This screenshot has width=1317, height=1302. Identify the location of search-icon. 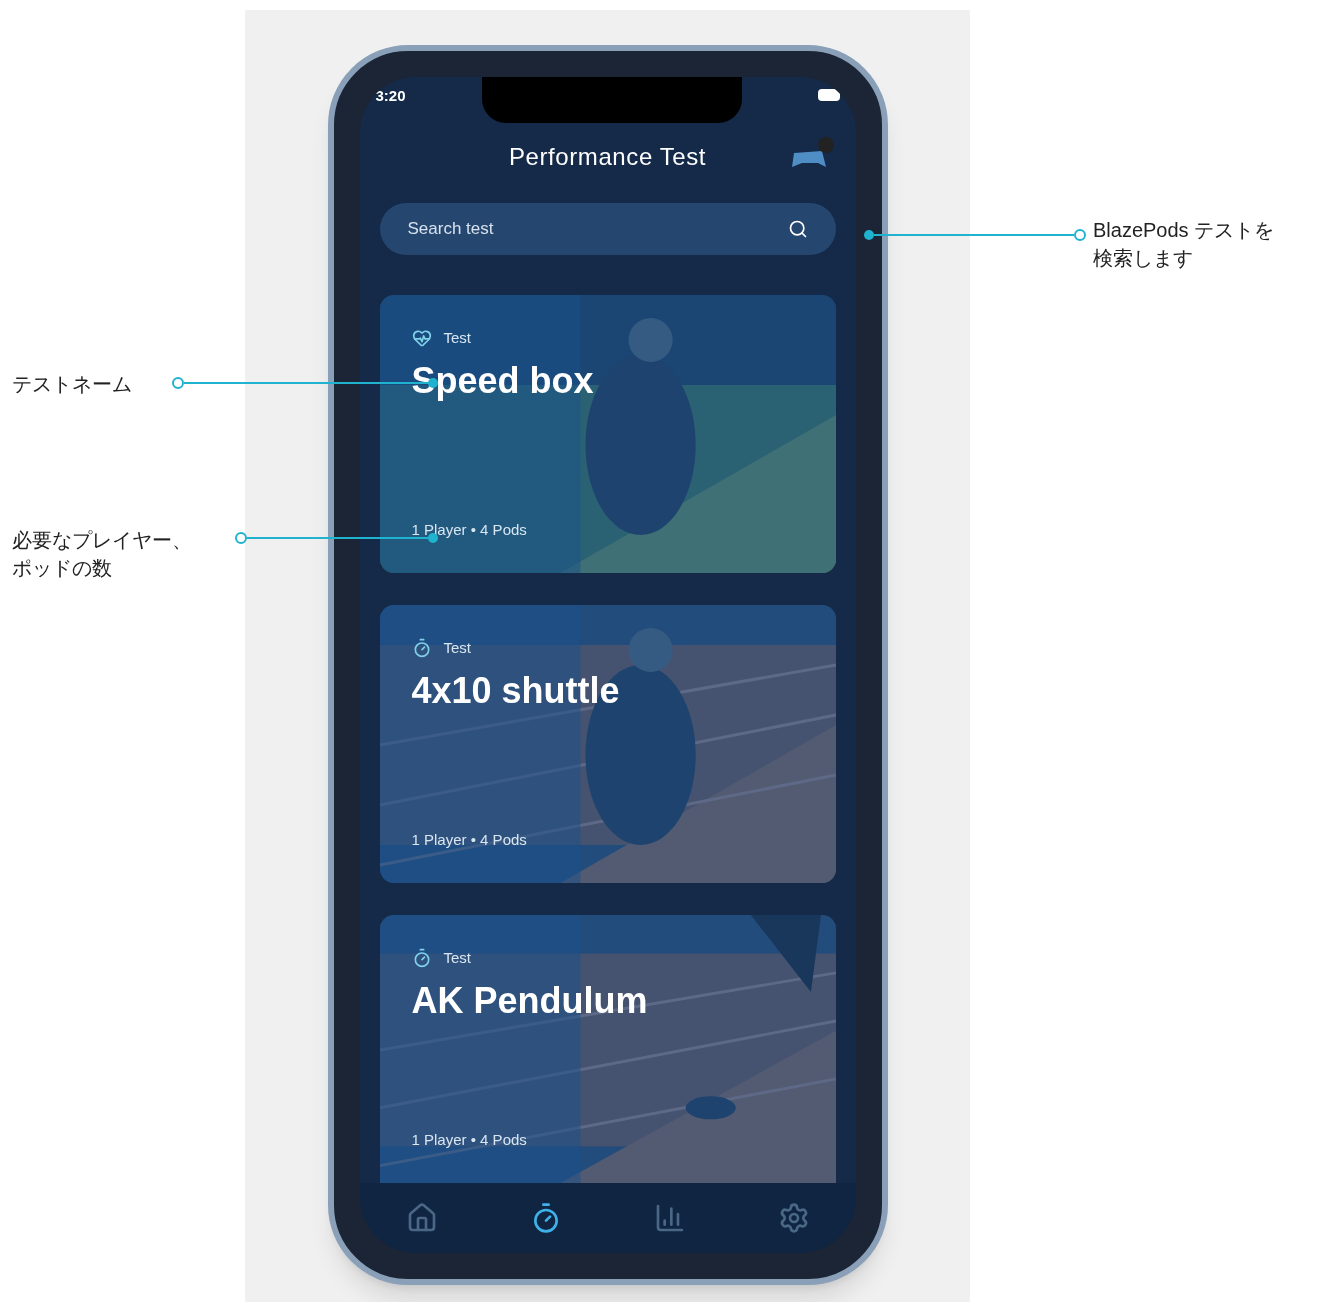
(797, 229).